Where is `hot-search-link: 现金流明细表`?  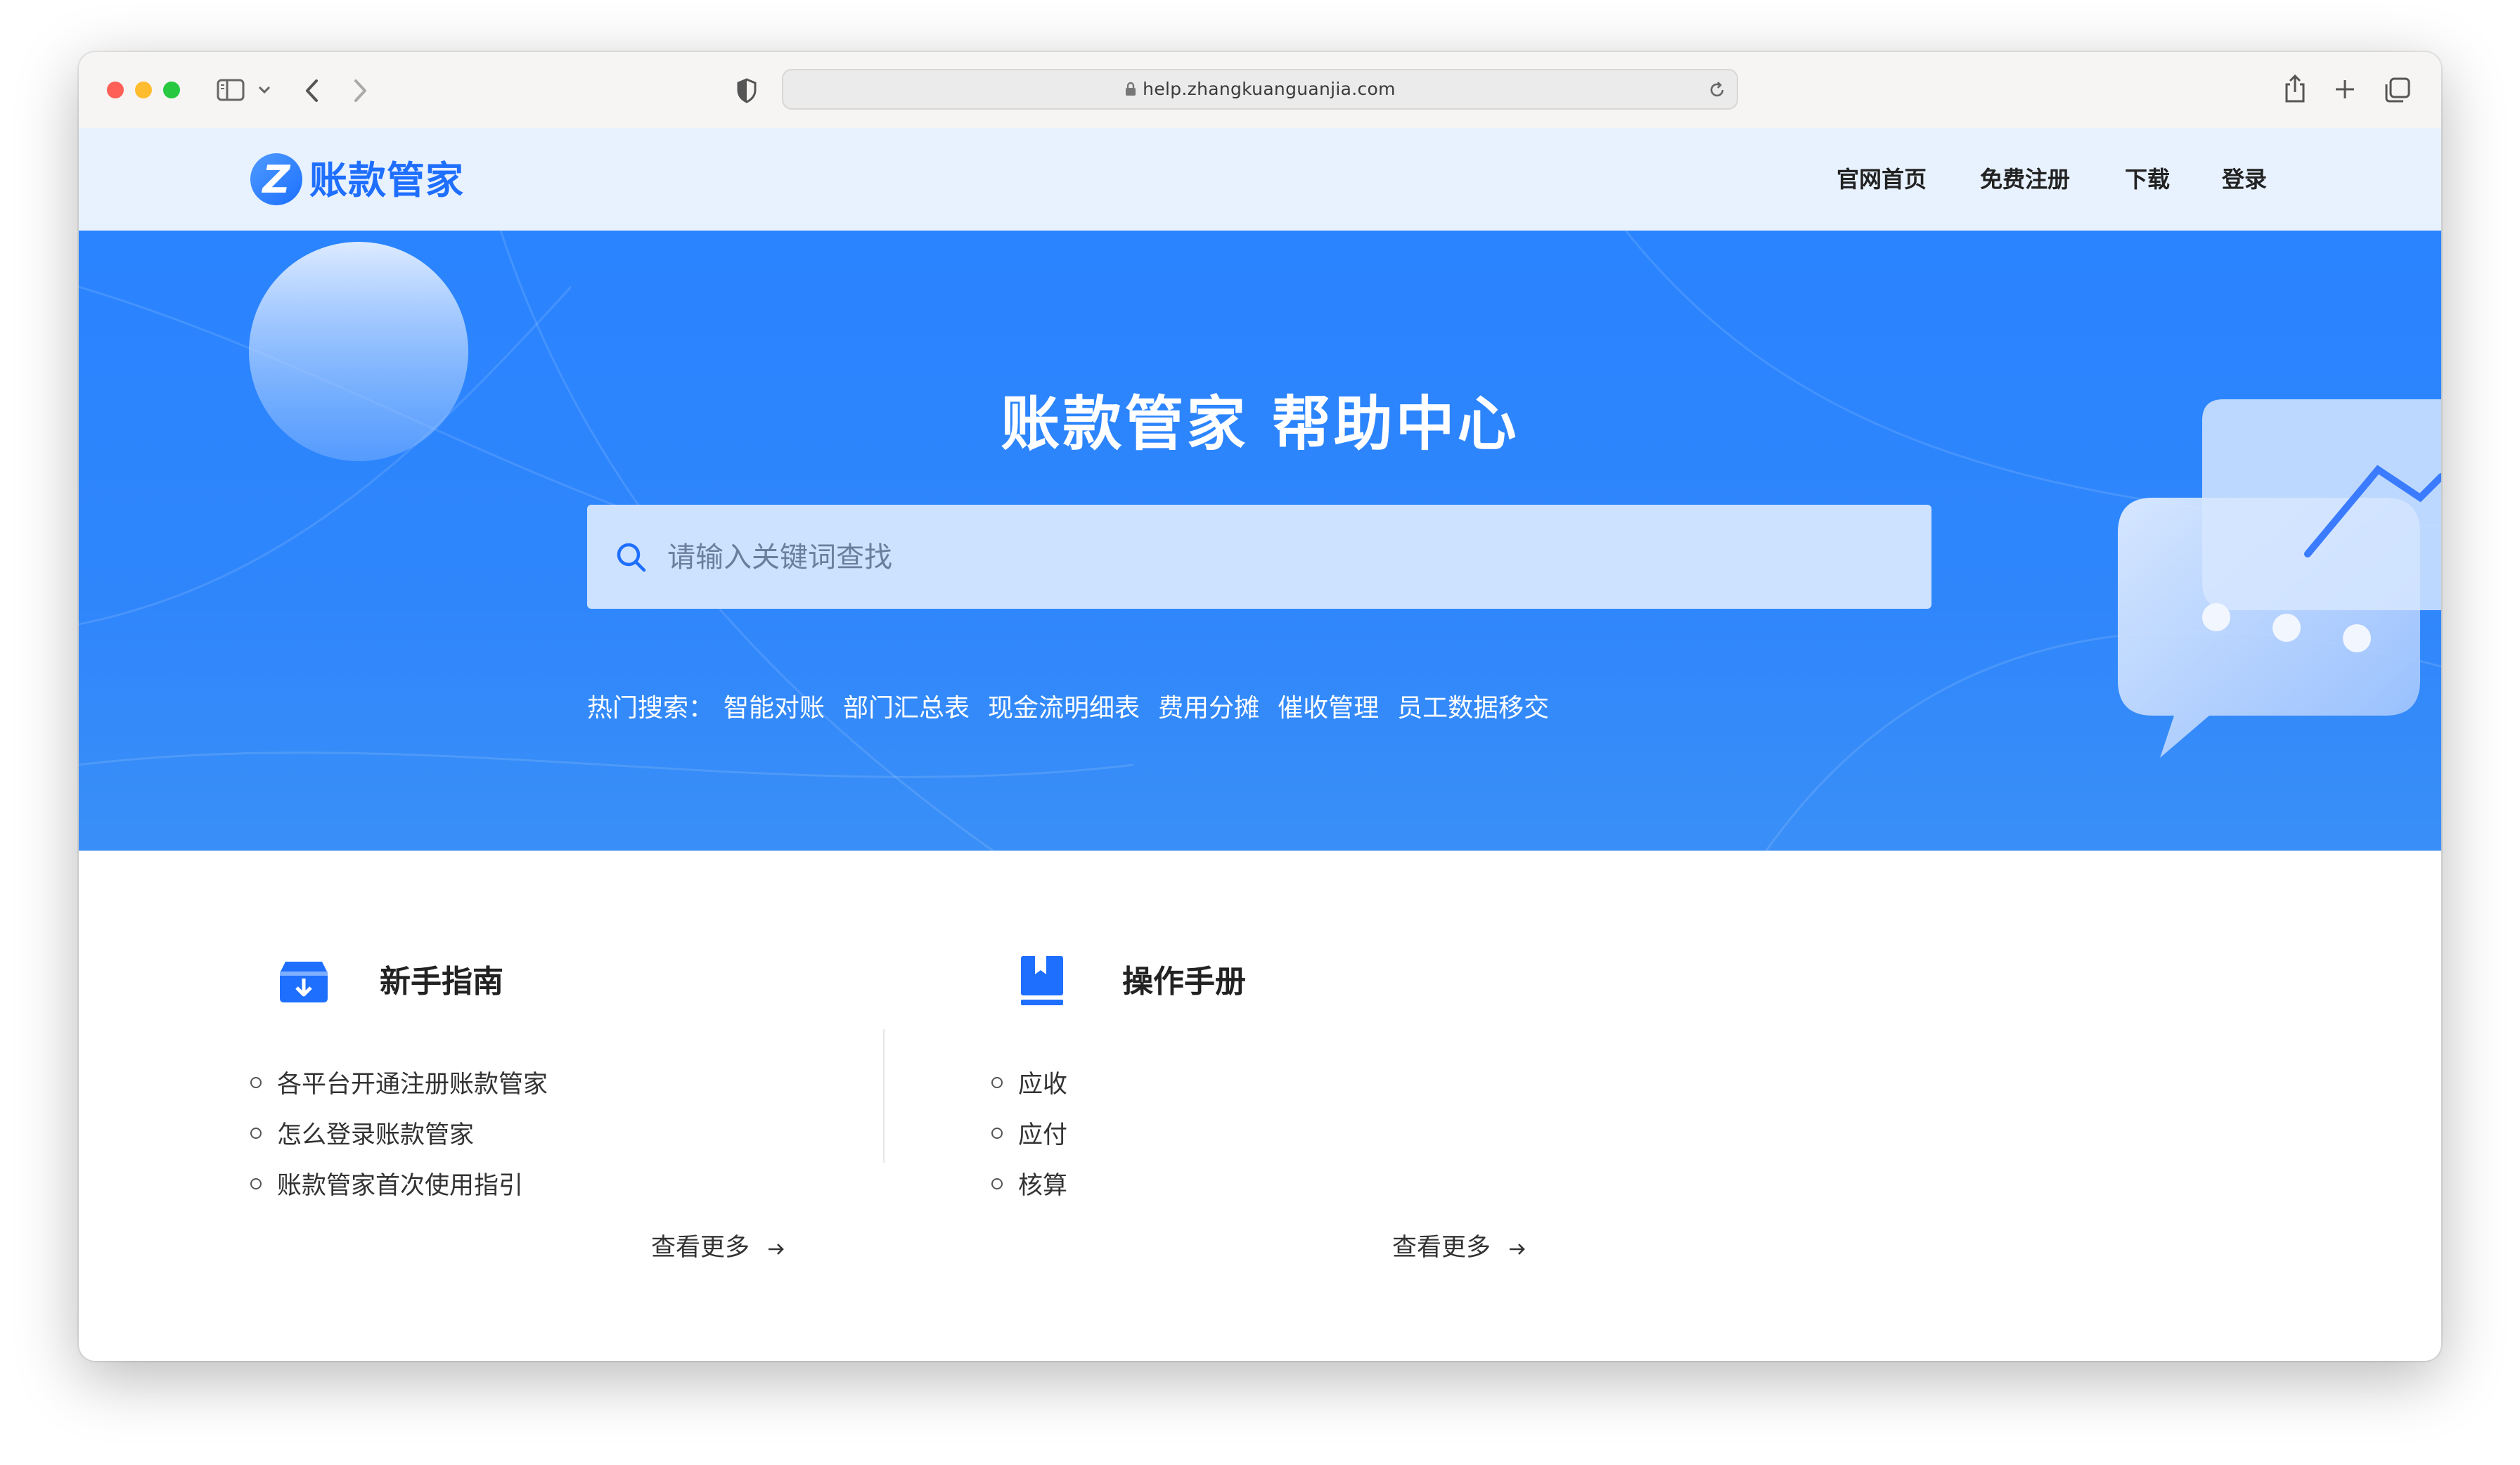
hot-search-link: 现金流明细表 is located at coordinates (1064, 708).